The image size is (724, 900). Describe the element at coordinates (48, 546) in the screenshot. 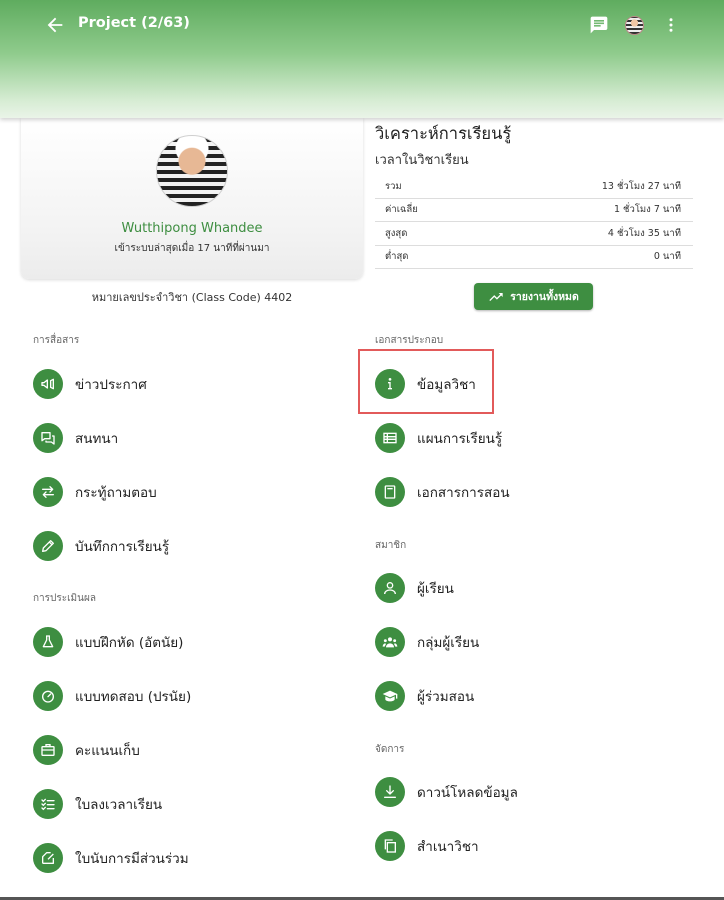

I see `pencil-icon` at that location.